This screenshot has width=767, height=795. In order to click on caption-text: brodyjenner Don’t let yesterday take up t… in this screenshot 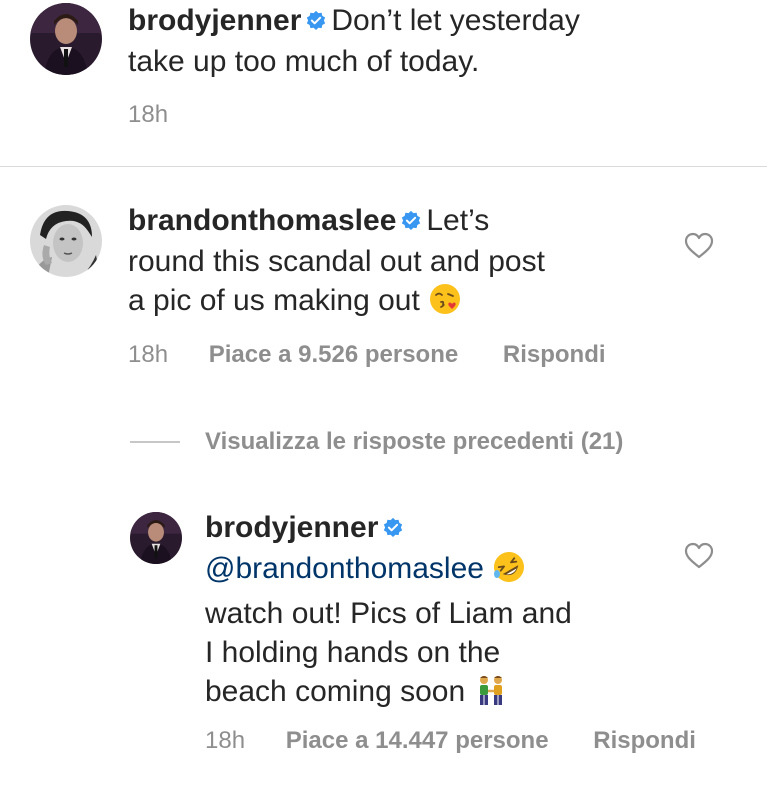, I will do `click(438, 41)`.